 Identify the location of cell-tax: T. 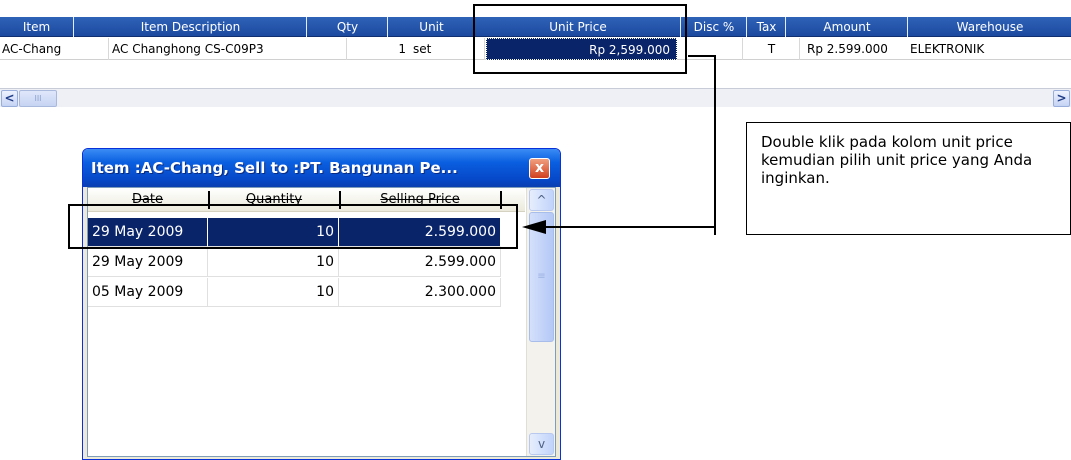
(772, 49).